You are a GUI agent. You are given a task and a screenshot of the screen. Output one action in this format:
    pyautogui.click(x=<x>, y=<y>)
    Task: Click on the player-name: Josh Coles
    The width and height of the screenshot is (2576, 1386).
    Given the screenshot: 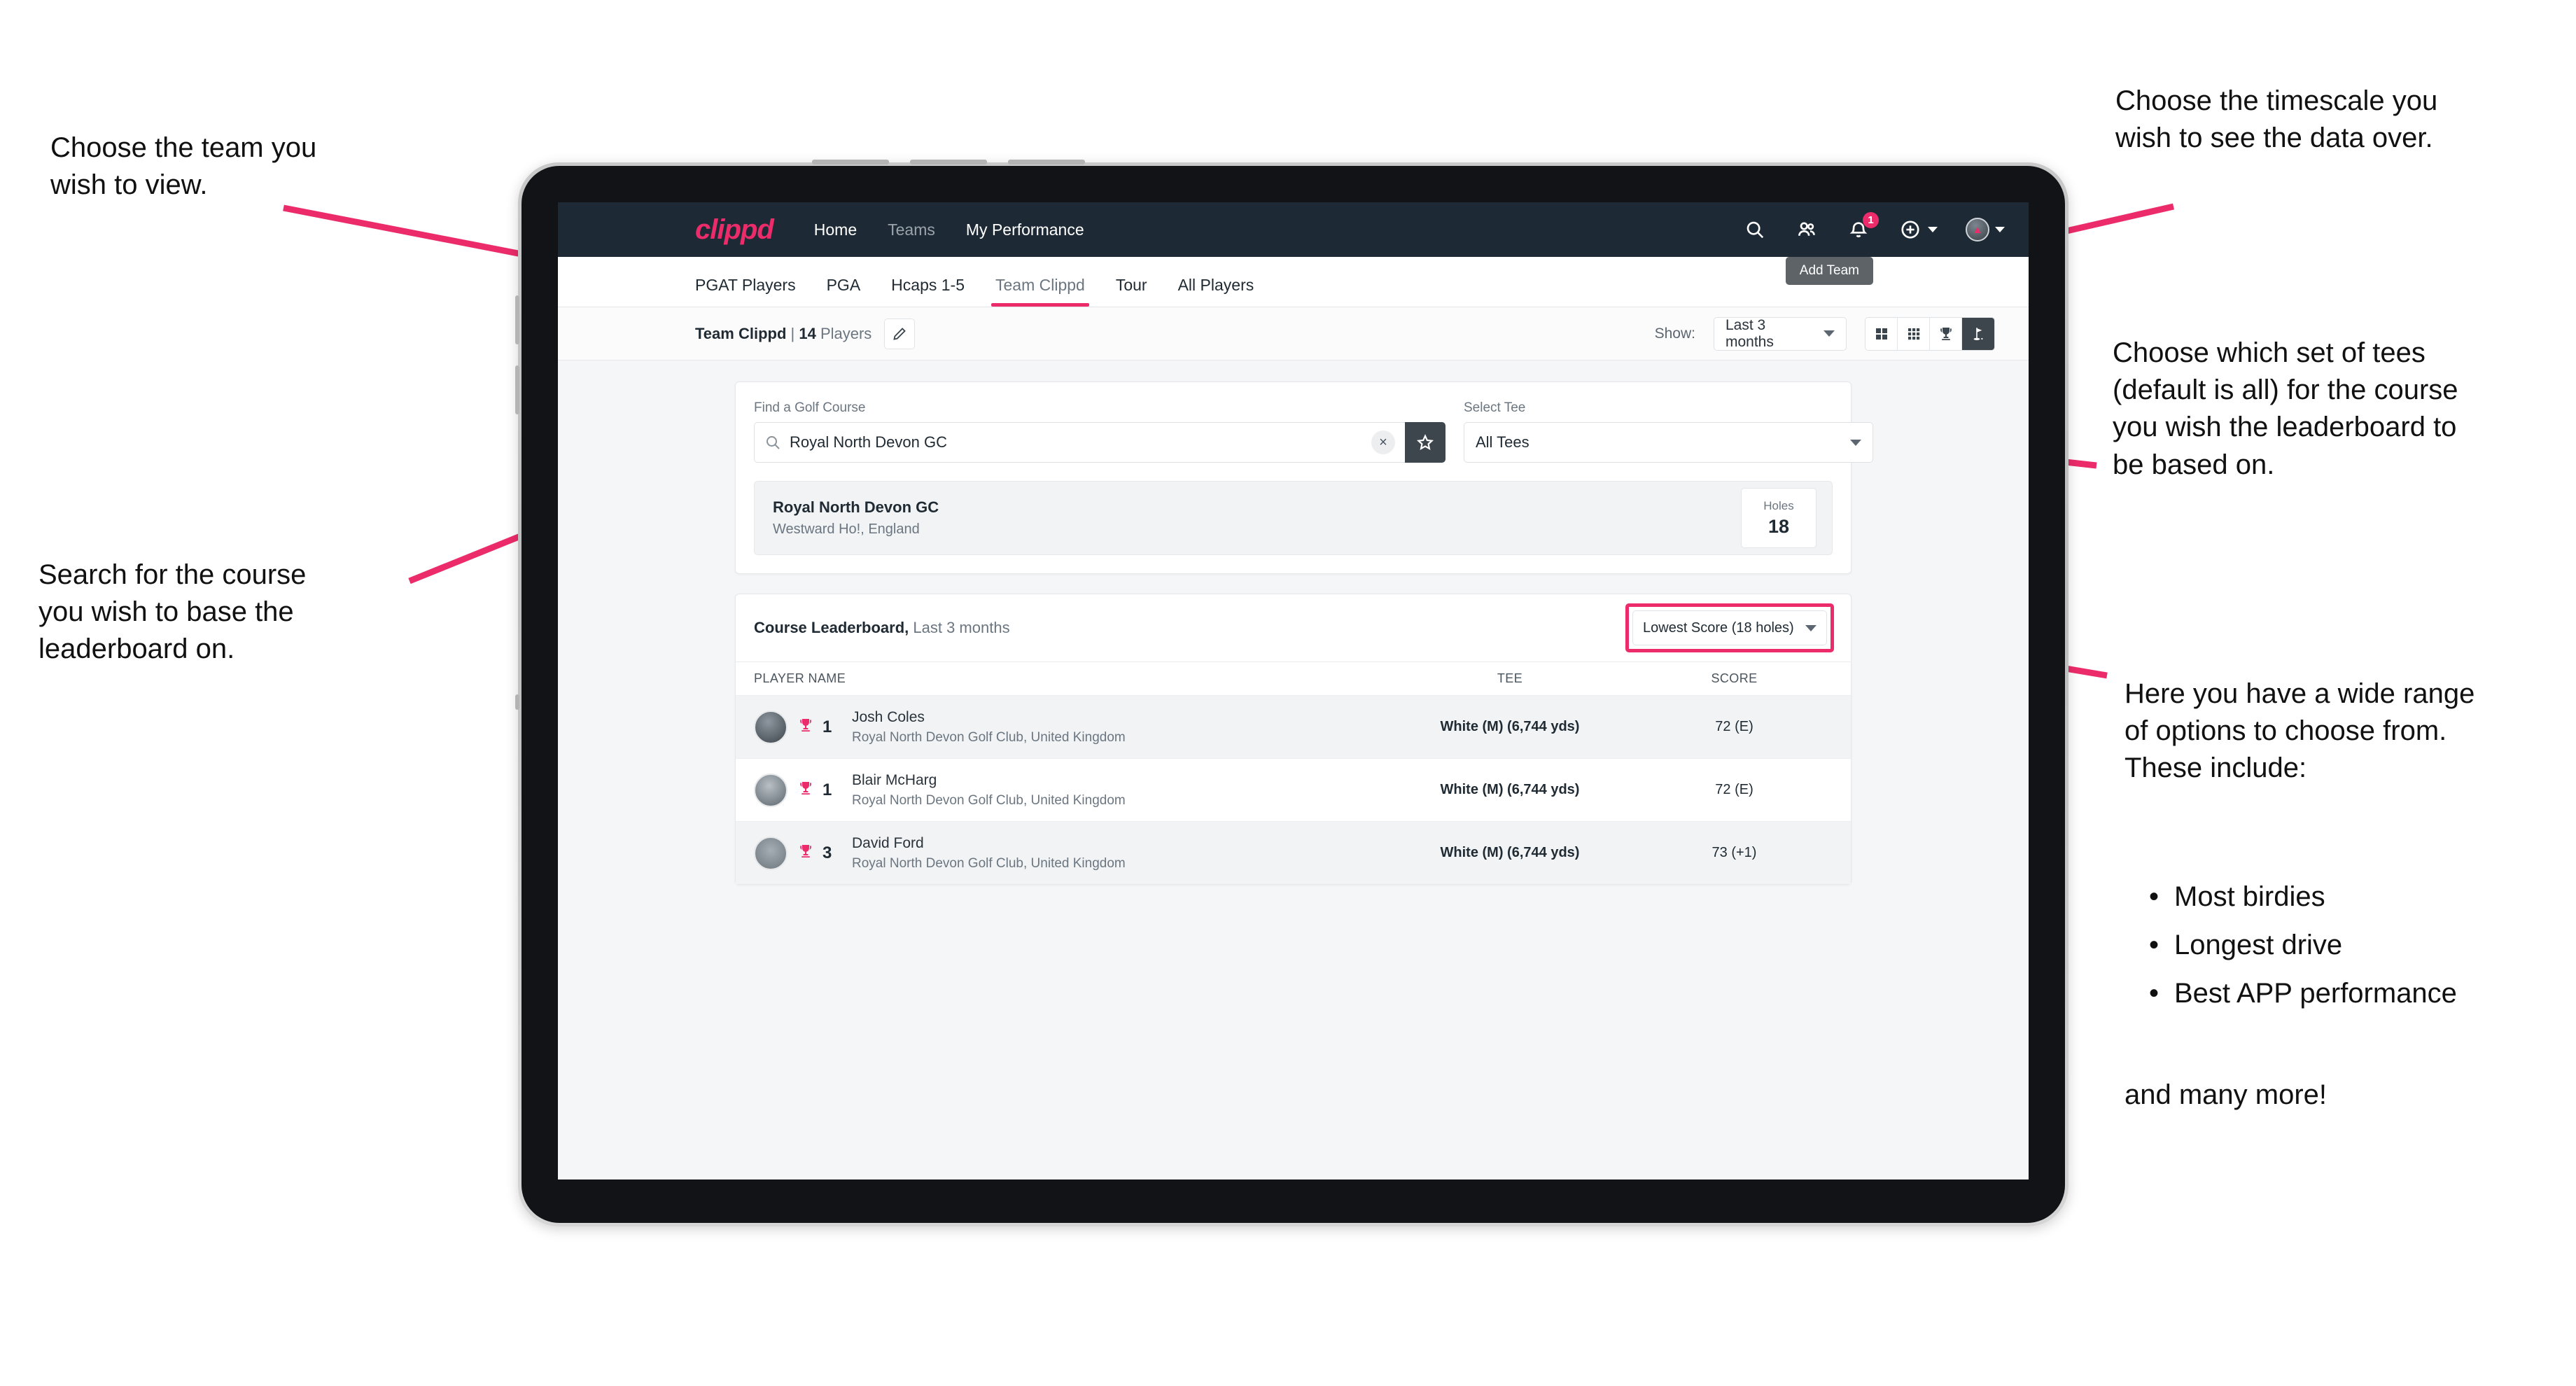 What is the action you would take?
    pyautogui.click(x=888, y=716)
    